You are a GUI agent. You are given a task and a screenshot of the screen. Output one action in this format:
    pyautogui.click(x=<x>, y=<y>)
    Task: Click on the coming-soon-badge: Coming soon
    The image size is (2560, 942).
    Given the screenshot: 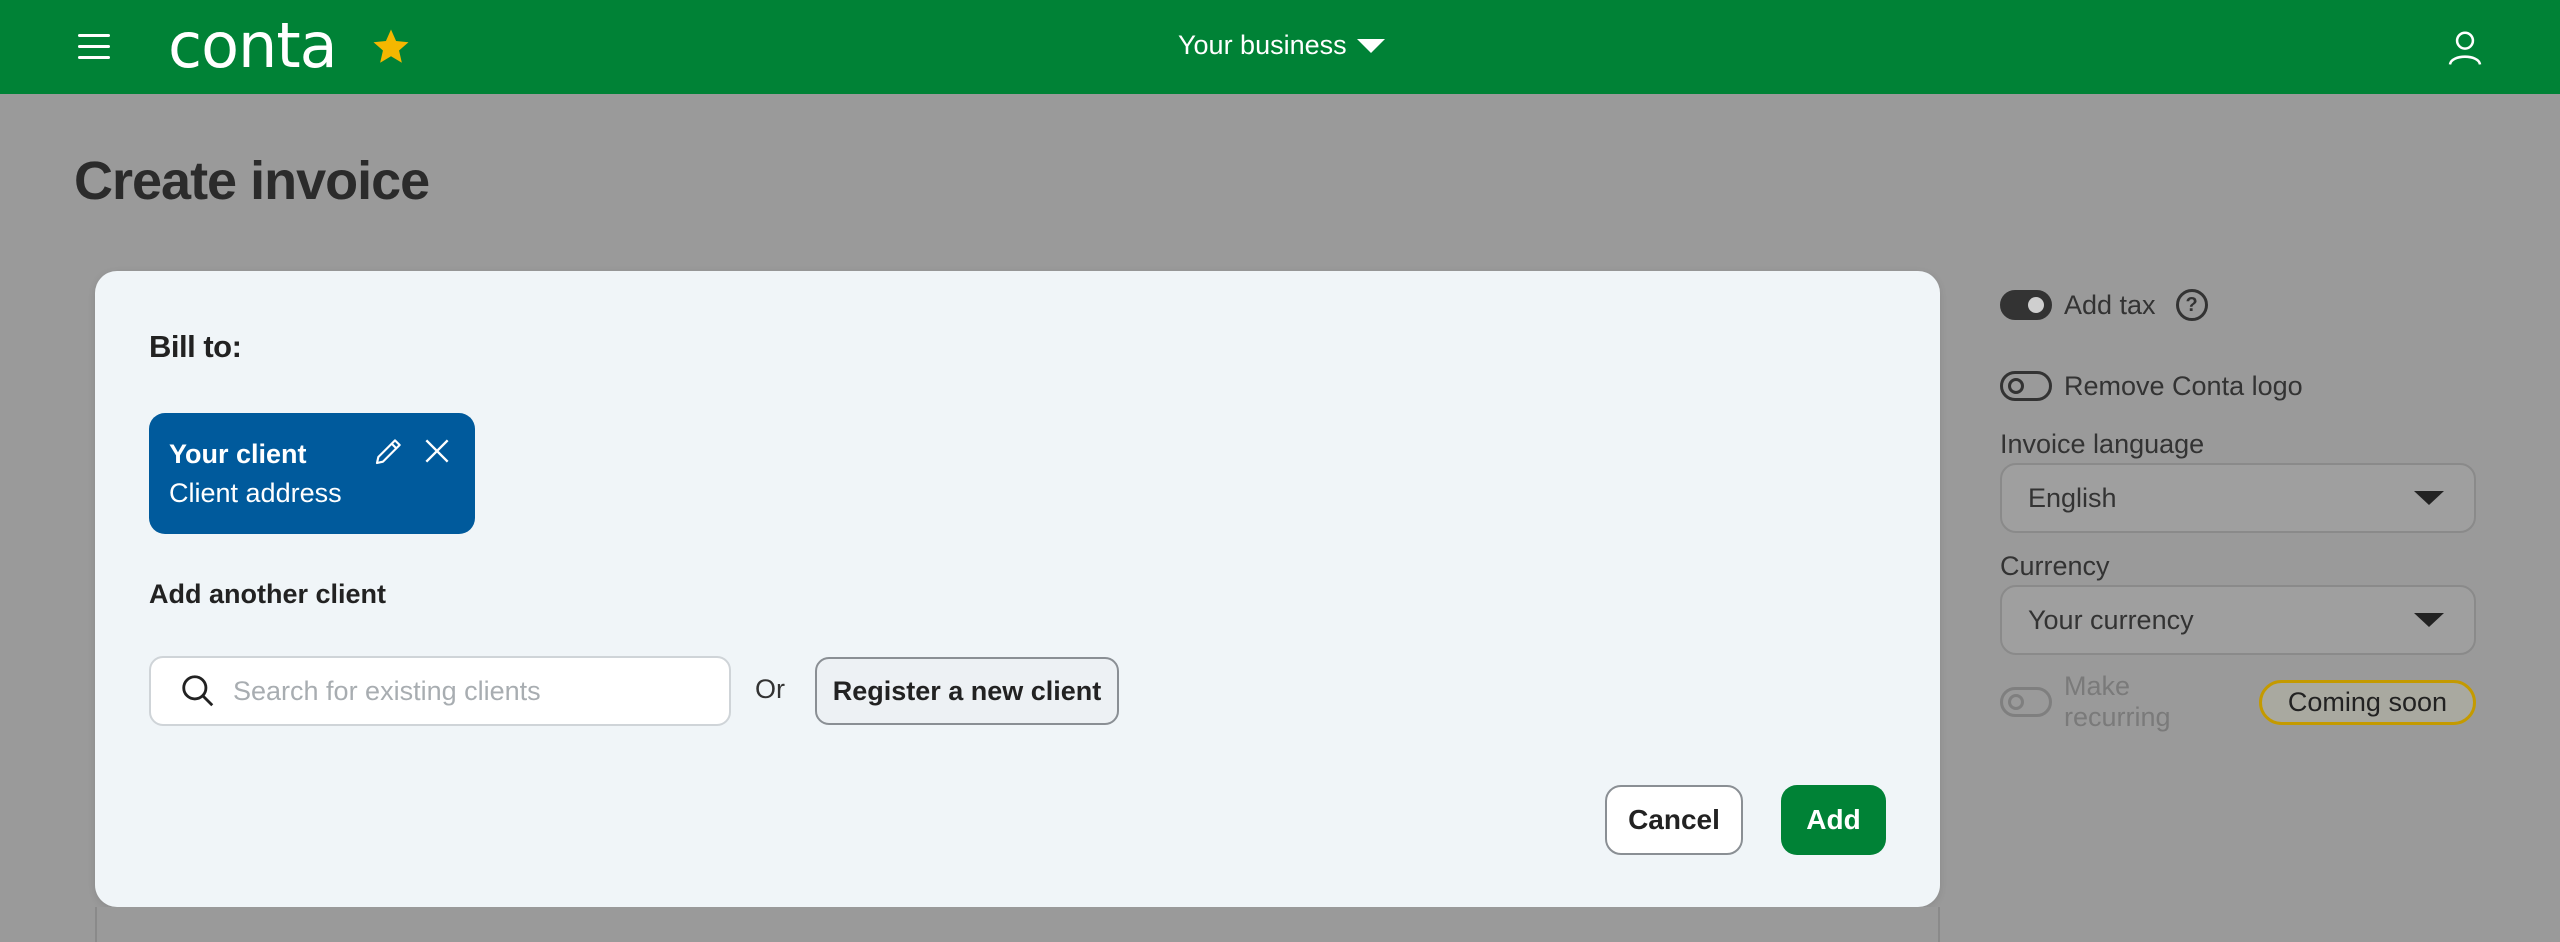 What is the action you would take?
    pyautogui.click(x=2367, y=702)
    